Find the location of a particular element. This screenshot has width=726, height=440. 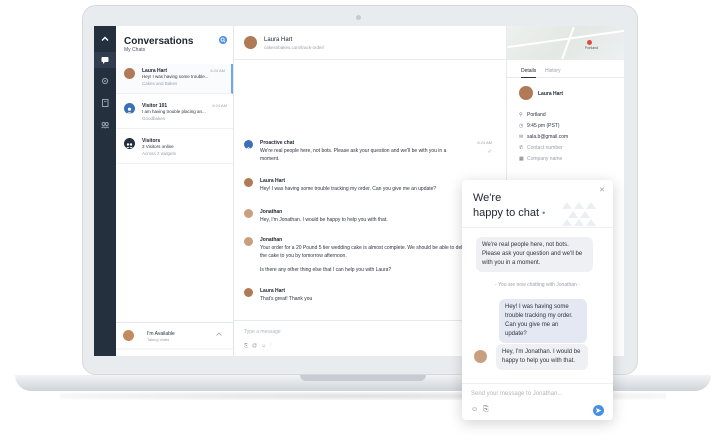

location-map: Portland is located at coordinates (565, 43).